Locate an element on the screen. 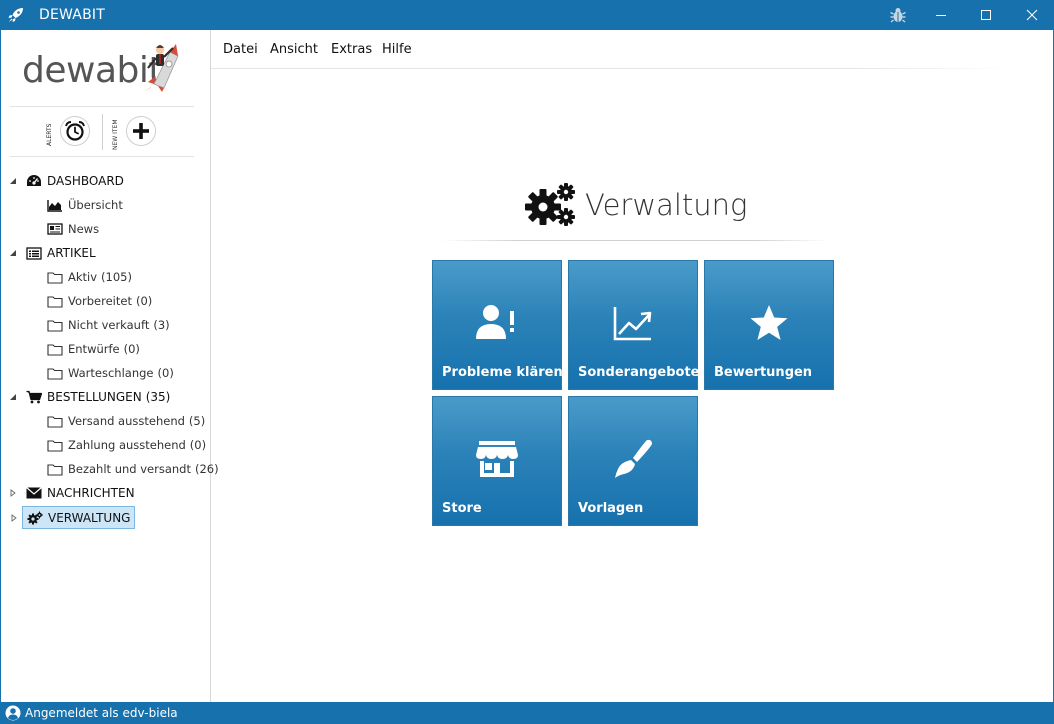  new-item-button is located at coordinates (141, 131).